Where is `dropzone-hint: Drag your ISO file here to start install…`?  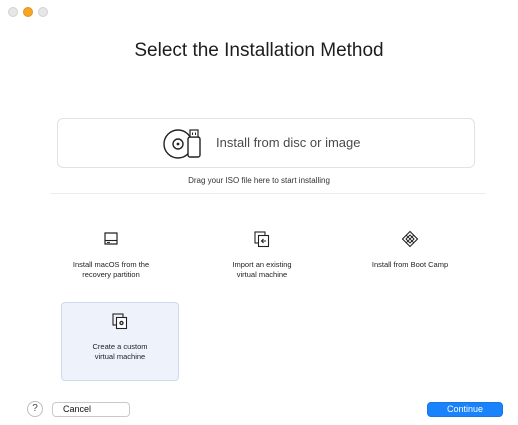
dropzone-hint: Drag your ISO file here to start install… is located at coordinates (259, 180).